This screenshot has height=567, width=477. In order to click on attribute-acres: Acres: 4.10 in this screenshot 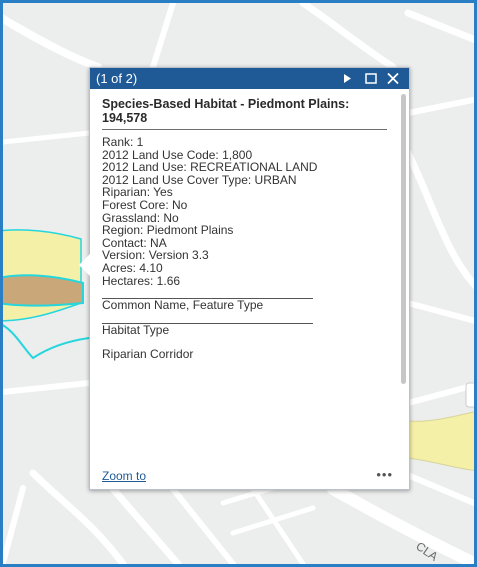, I will do `click(132, 267)`.